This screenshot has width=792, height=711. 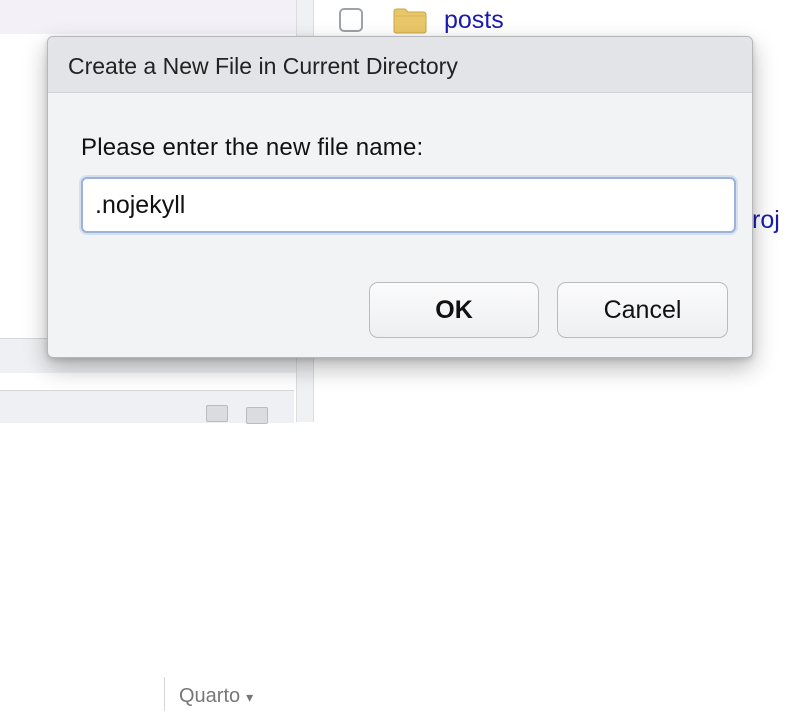 What do you see at coordinates (766, 220) in the screenshot?
I see `file-link-truncated: roj` at bounding box center [766, 220].